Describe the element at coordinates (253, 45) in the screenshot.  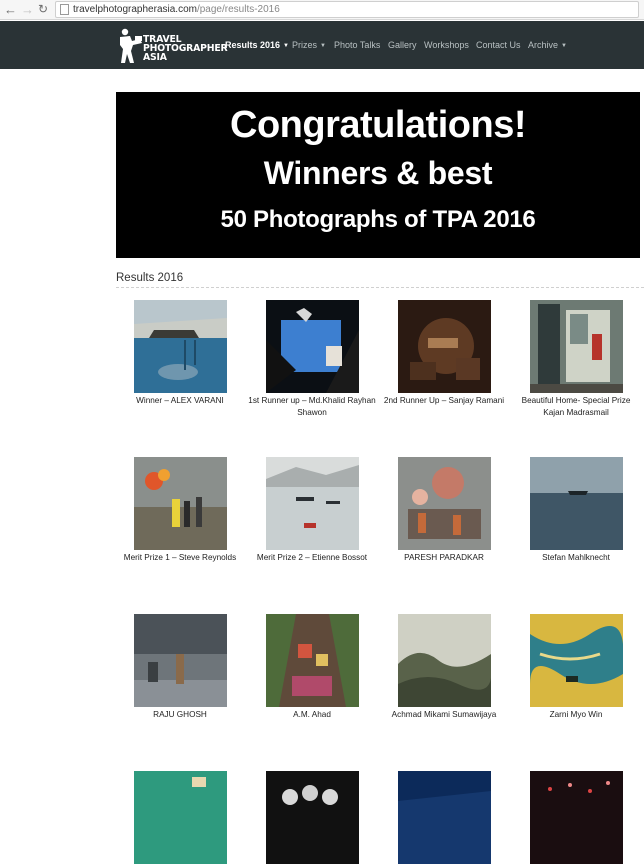
I see `menu-label: Results 2016` at that location.